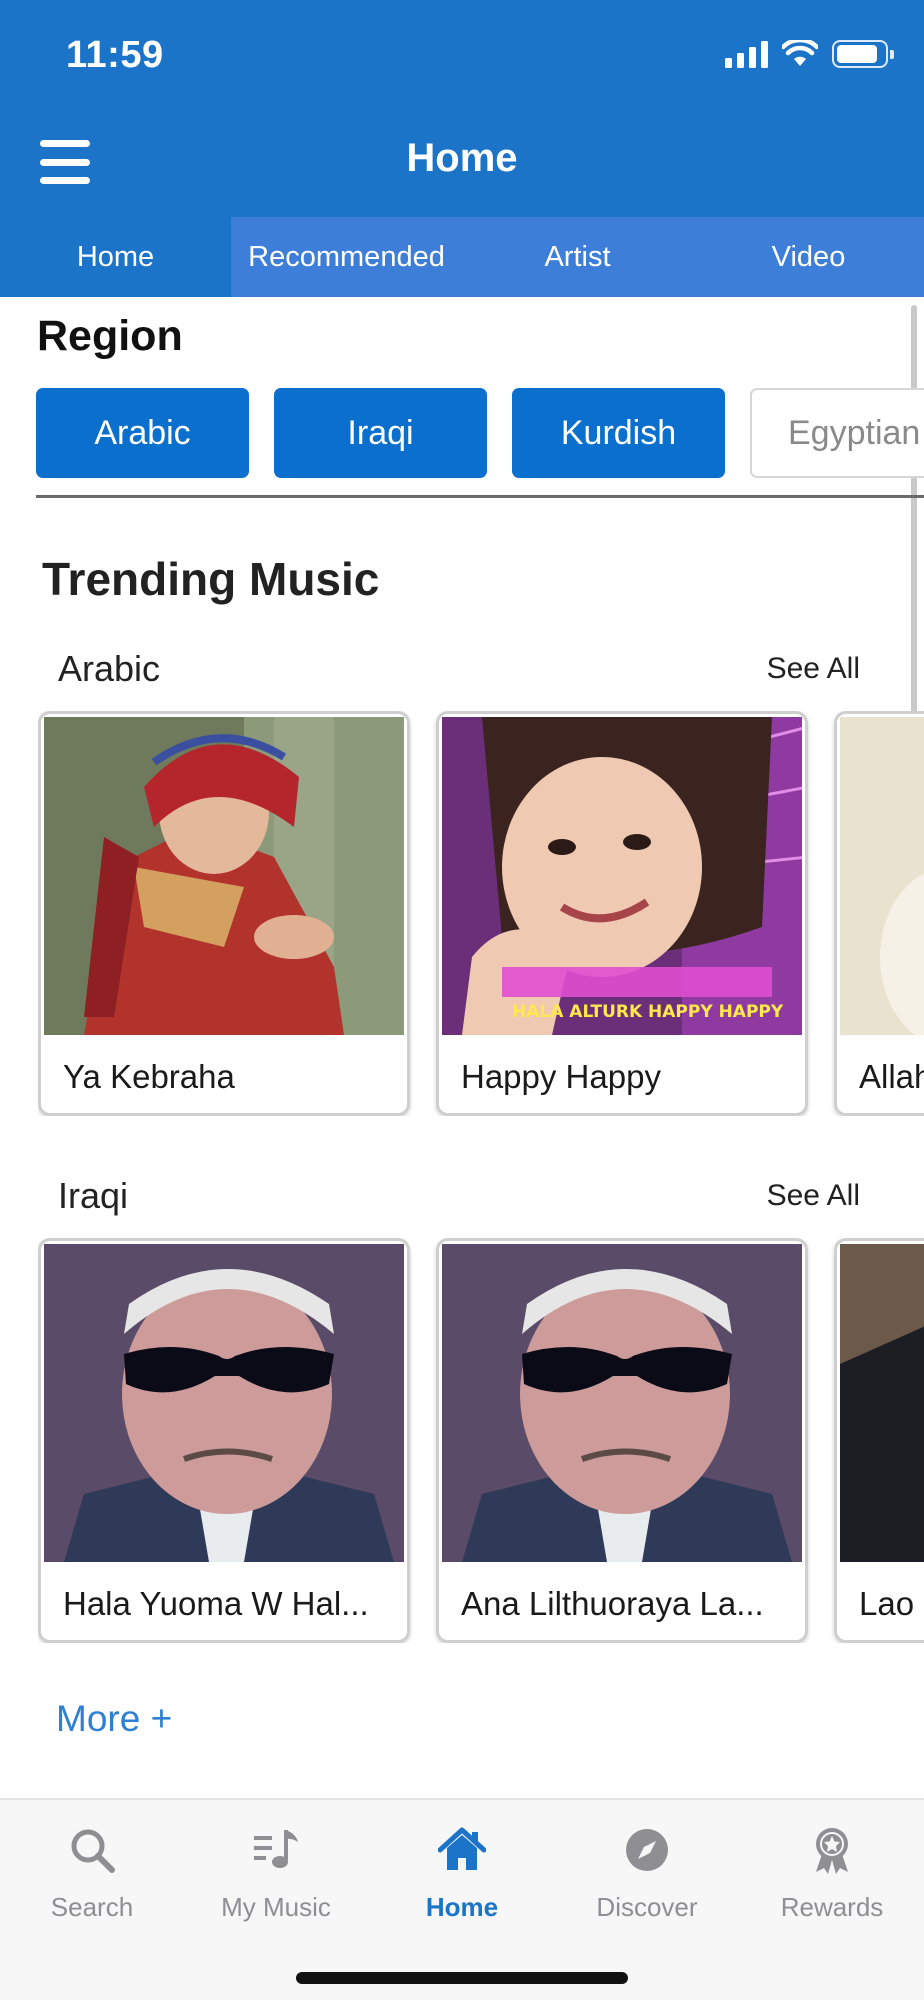 The width and height of the screenshot is (924, 2000). Describe the element at coordinates (577, 257) in the screenshot. I see `tab-artist: Artist` at that location.